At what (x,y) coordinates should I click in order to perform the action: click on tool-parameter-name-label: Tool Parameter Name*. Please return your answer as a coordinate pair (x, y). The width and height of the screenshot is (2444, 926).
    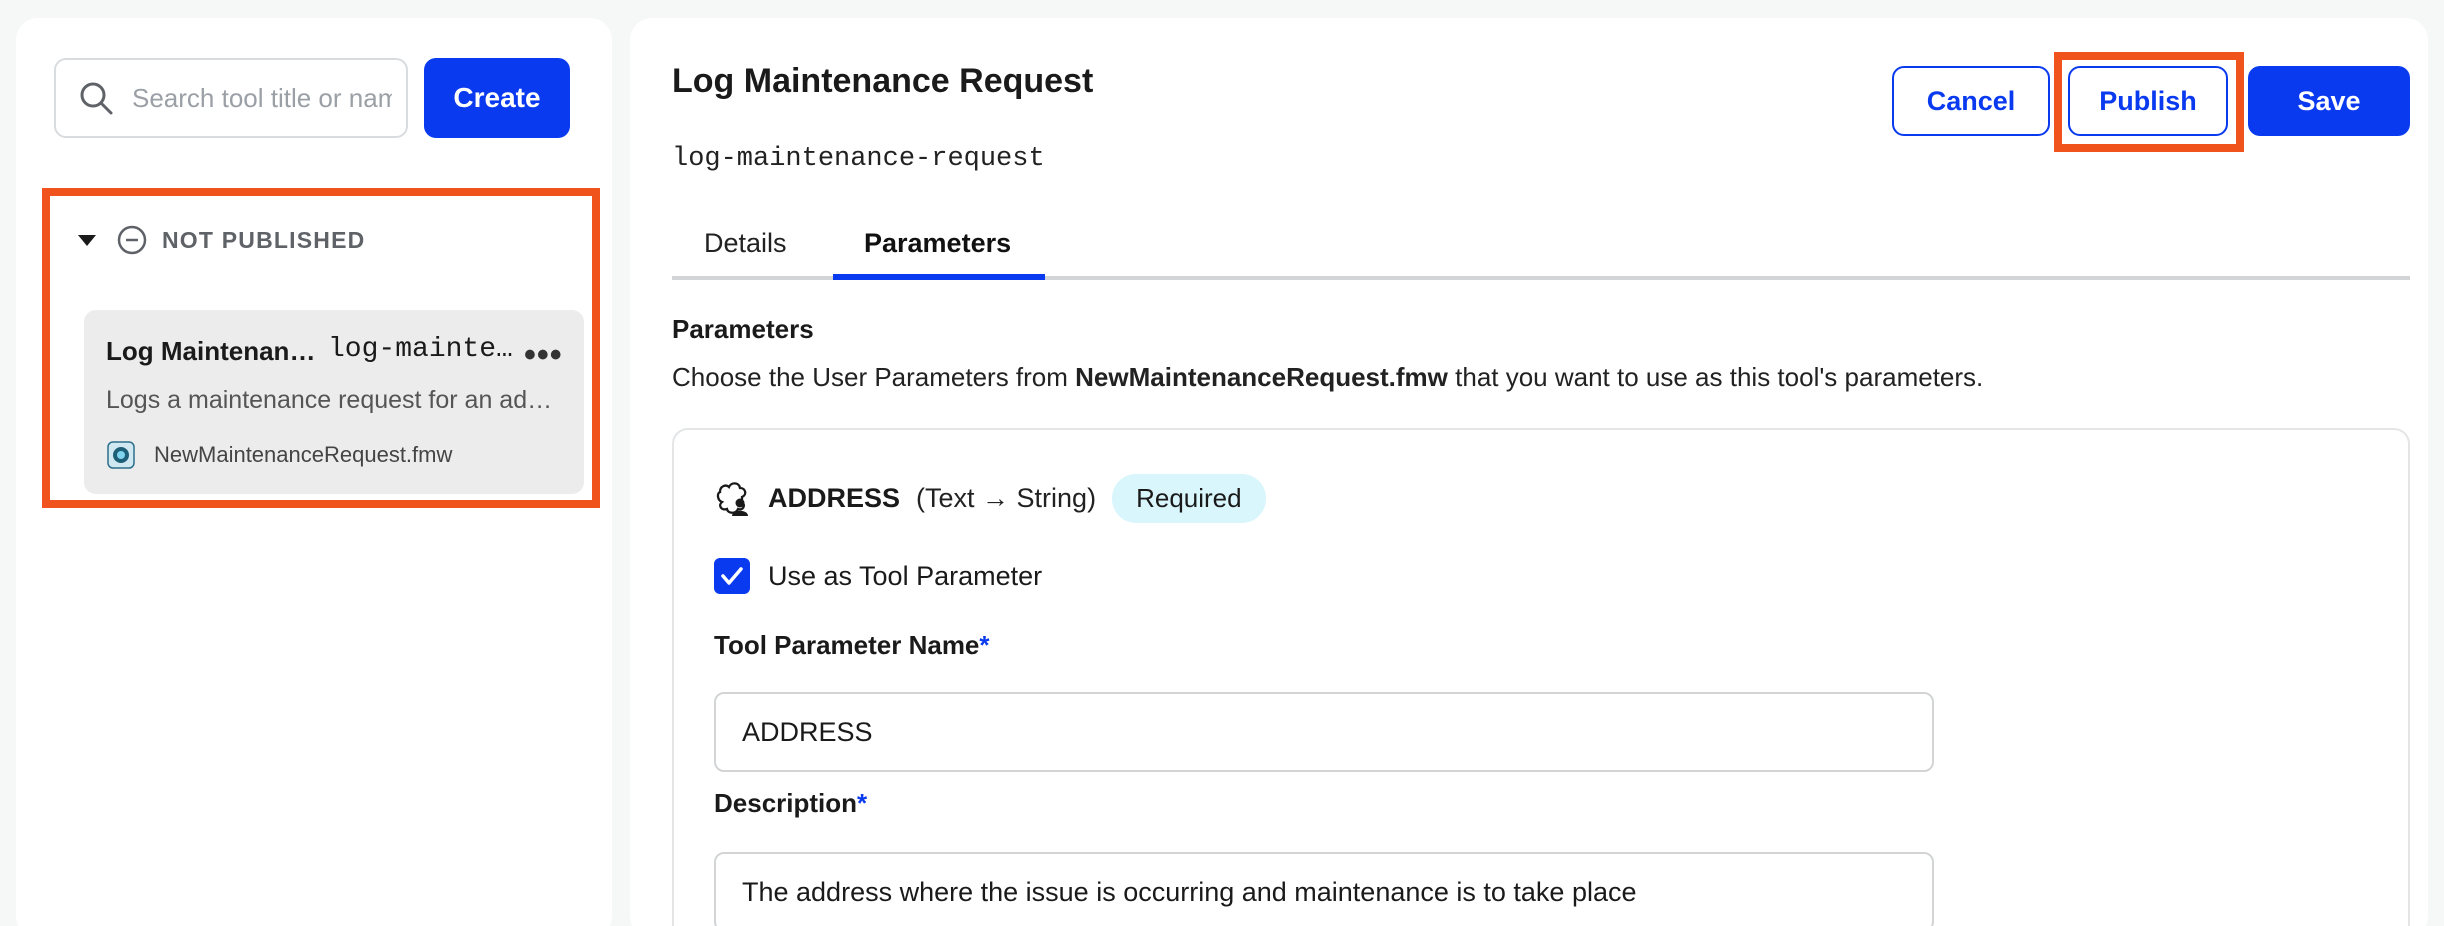
    Looking at the image, I should click on (852, 645).